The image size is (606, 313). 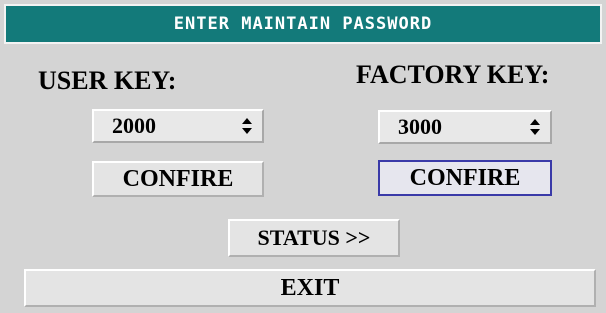 I want to click on factory-key-spinner: 3000, so click(x=465, y=127).